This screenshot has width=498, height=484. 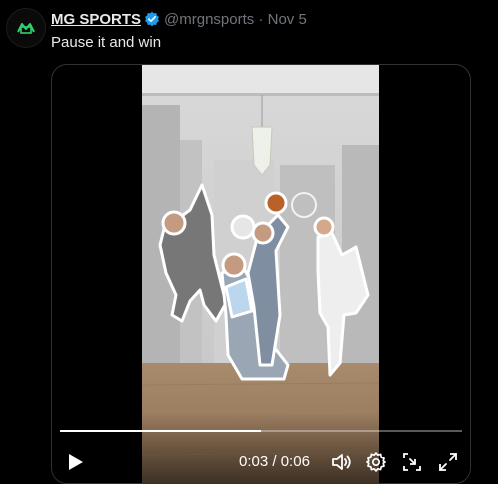 I want to click on progress-fill, so click(x=160, y=431).